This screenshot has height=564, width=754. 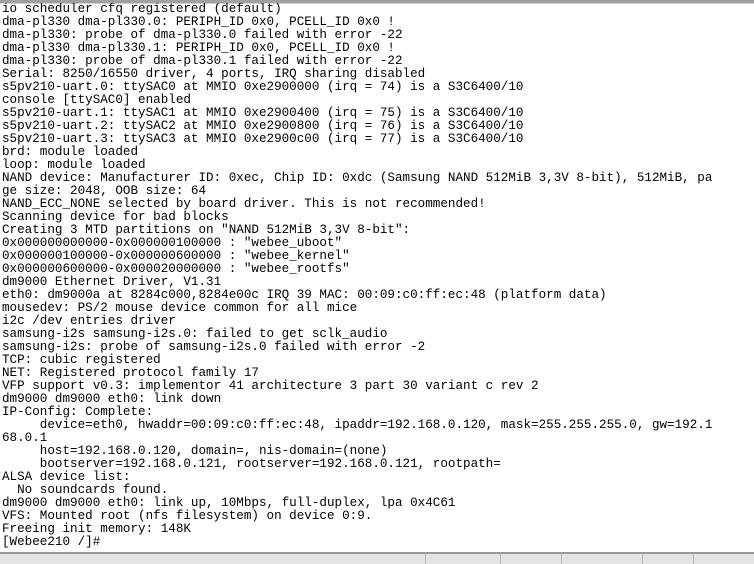 What do you see at coordinates (96, 529) in the screenshot?
I see `terminal-line: Freeing init memory: 148K` at bounding box center [96, 529].